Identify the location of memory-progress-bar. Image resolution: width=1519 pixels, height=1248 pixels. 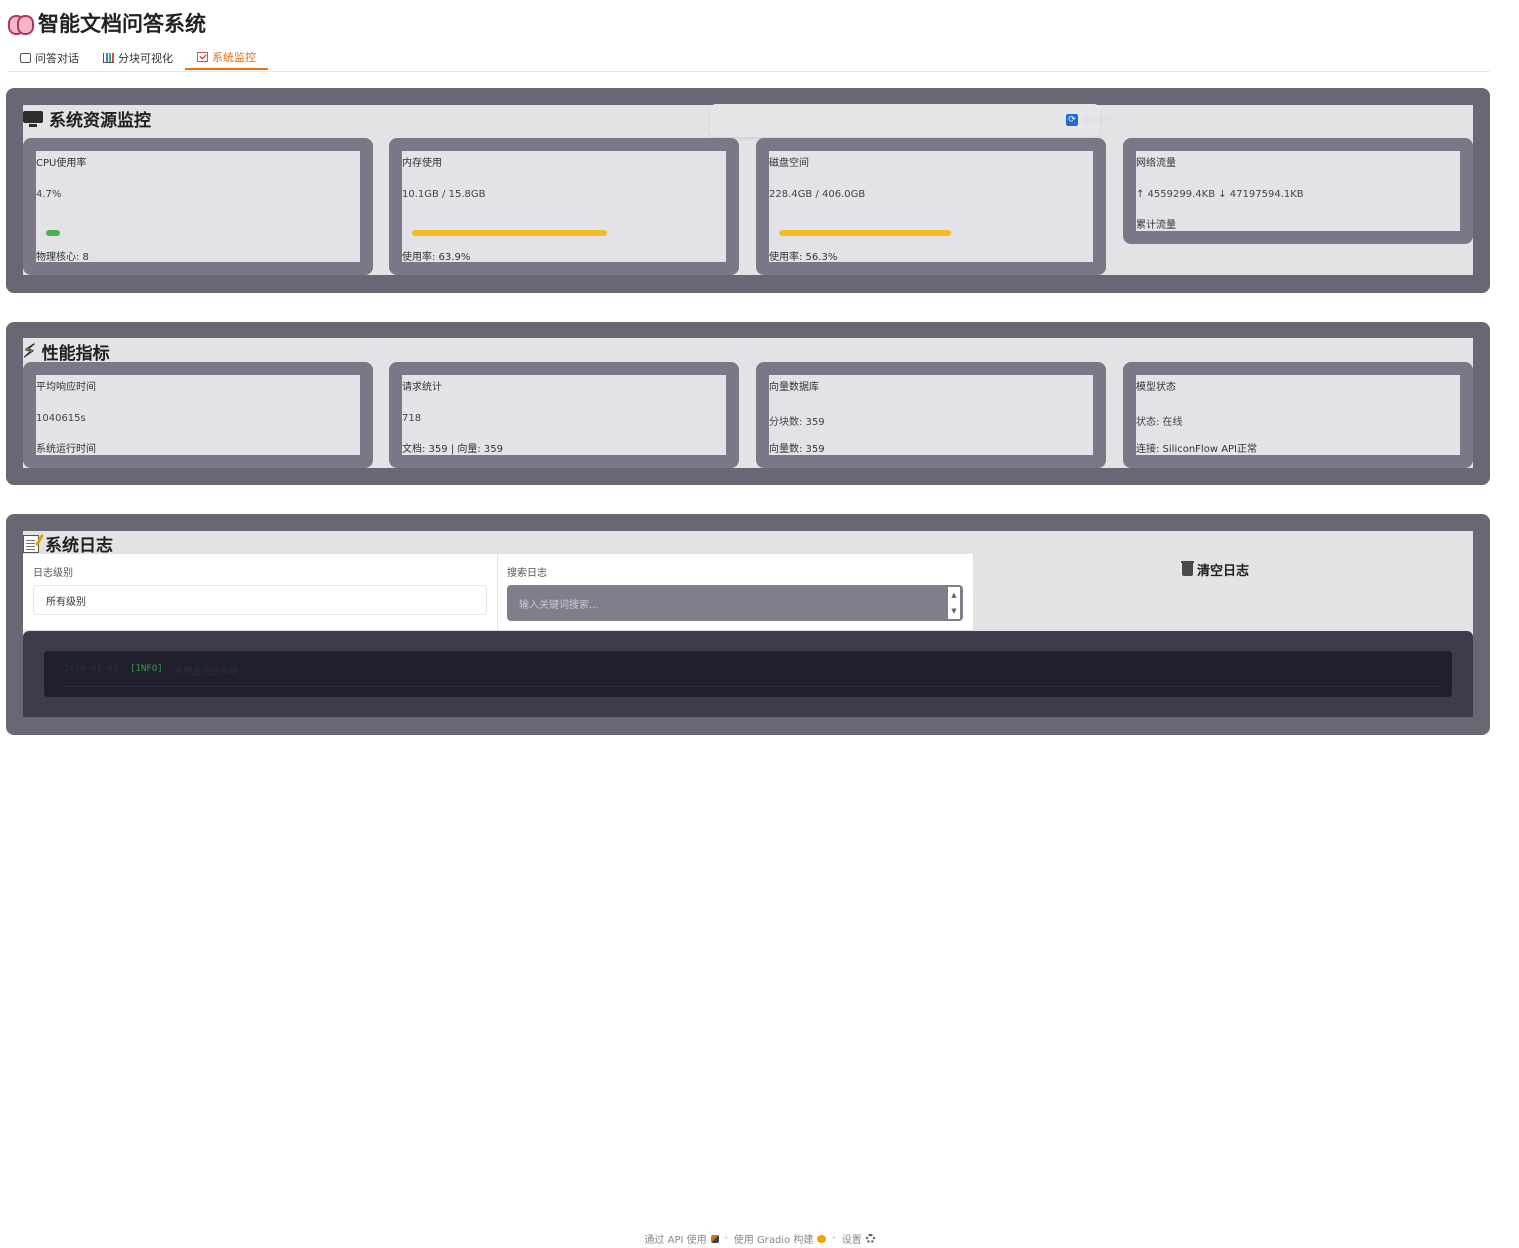
(509, 233).